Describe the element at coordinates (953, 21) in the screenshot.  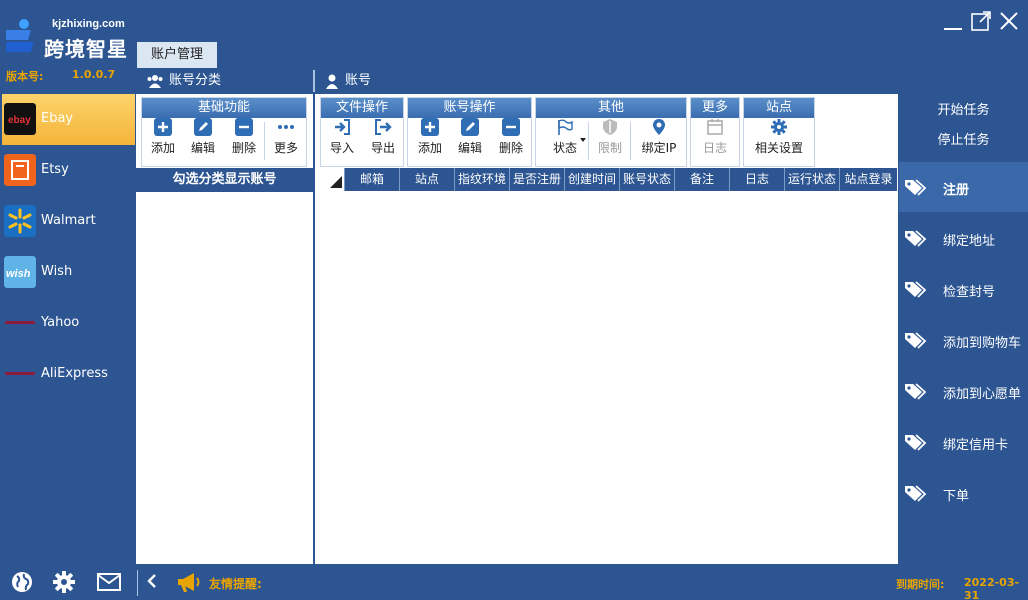
I see `minimize-icon` at that location.